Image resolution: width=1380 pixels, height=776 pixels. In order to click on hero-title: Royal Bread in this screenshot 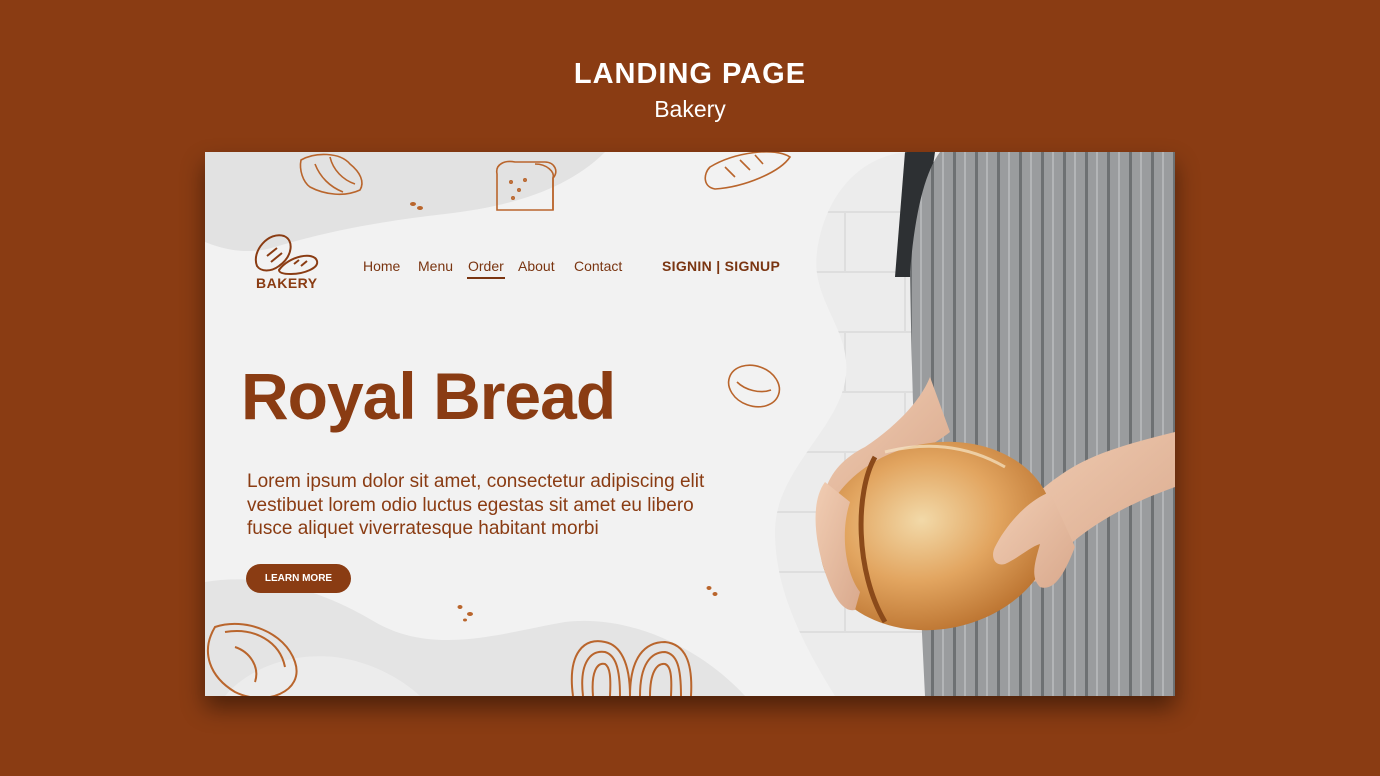, I will do `click(428, 396)`.